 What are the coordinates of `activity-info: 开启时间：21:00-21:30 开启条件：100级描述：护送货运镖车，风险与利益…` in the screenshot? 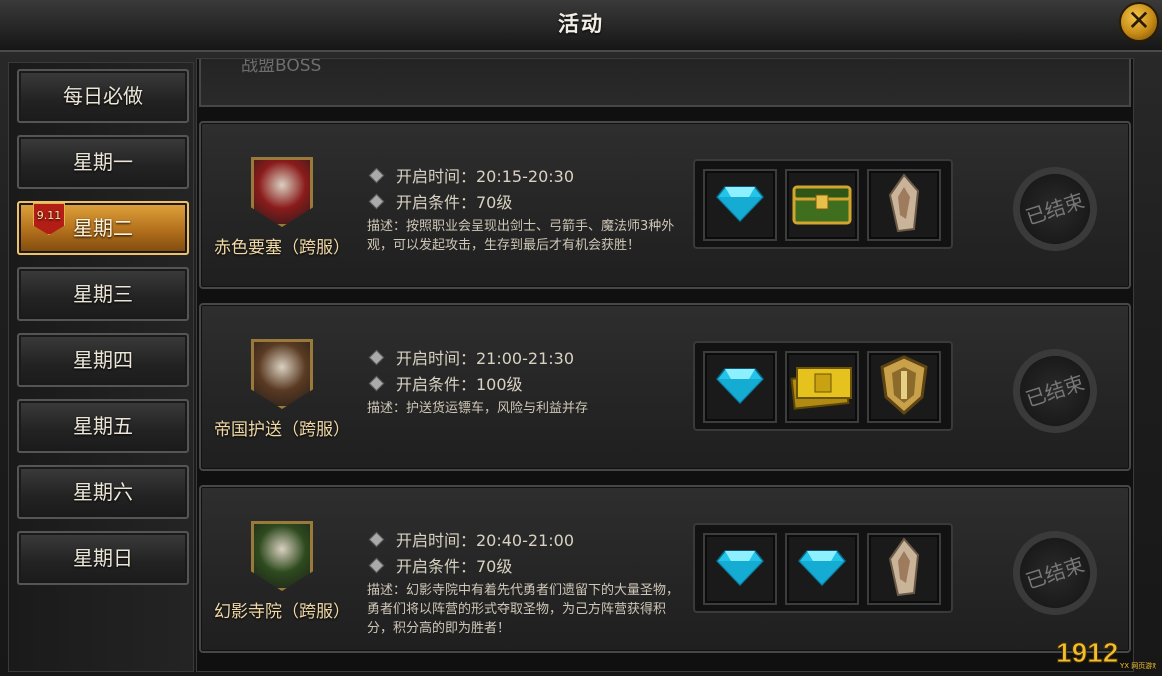 It's located at (524, 381).